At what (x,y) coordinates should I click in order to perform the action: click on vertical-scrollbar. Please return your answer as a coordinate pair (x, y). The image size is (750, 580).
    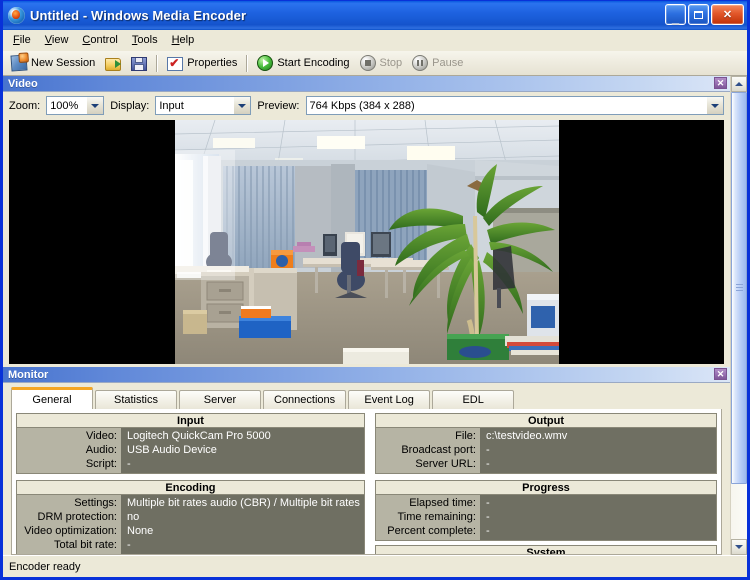
    Looking at the image, I should click on (738, 315).